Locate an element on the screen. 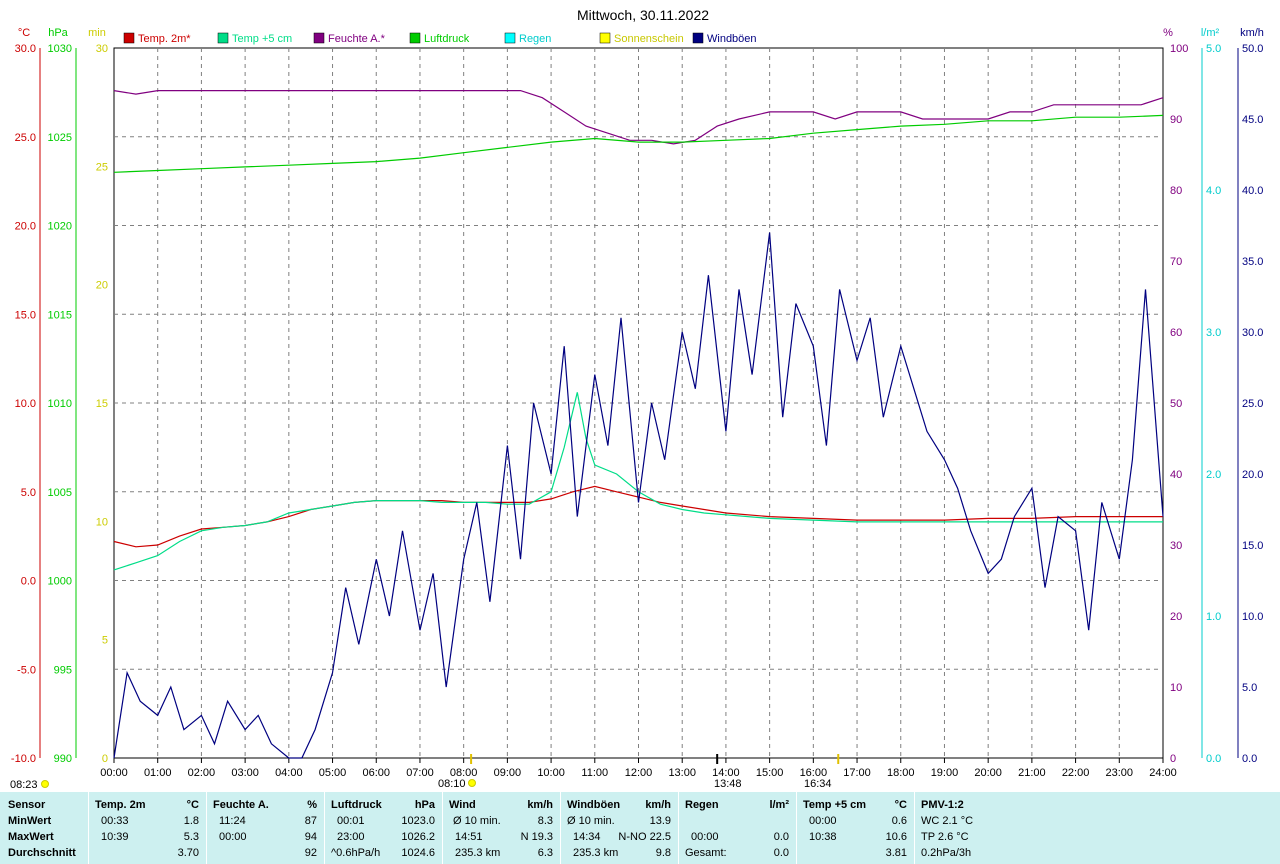 This screenshot has width=1280, height=864. wind-distance: 235.3 km is located at coordinates (478, 853).